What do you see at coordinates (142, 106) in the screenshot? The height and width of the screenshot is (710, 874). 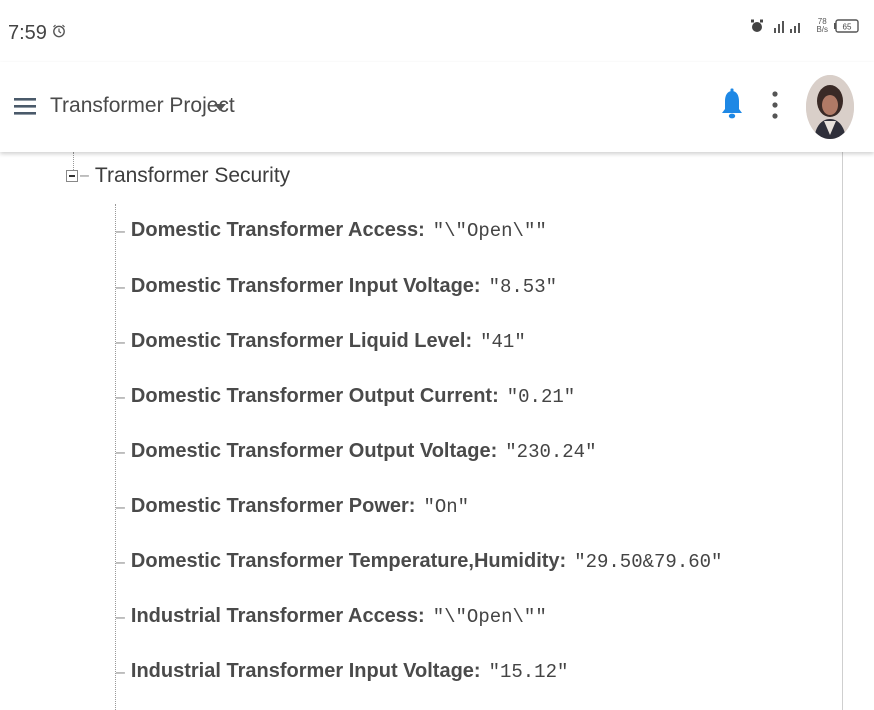 I see `project-title: Transformer Project` at bounding box center [142, 106].